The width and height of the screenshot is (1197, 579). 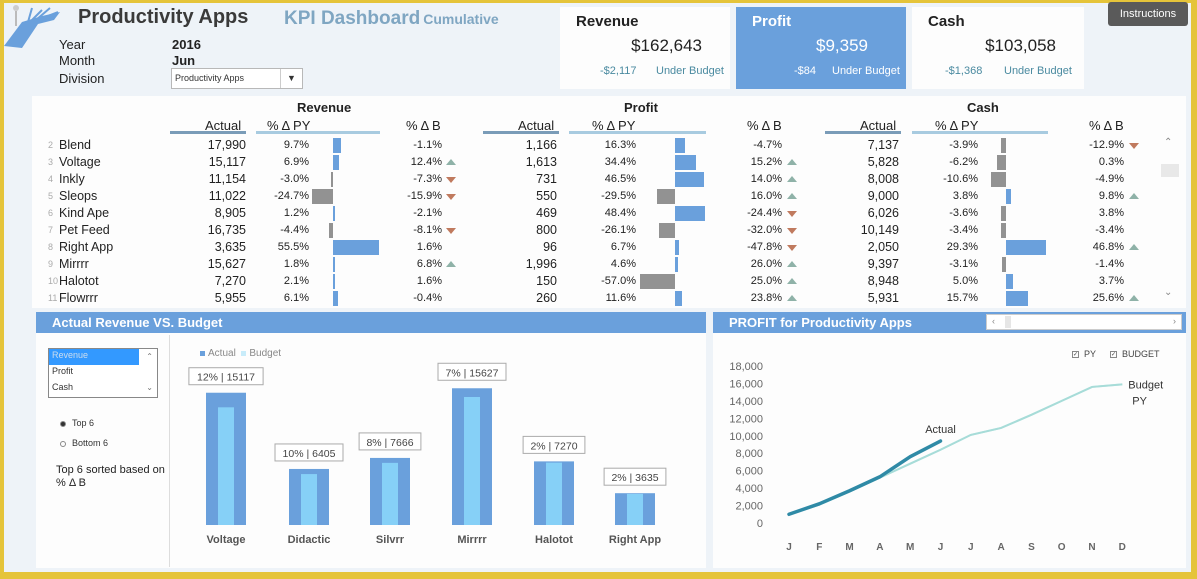 What do you see at coordinates (84, 230) in the screenshot?
I see `row-app-name: Pet Feed` at bounding box center [84, 230].